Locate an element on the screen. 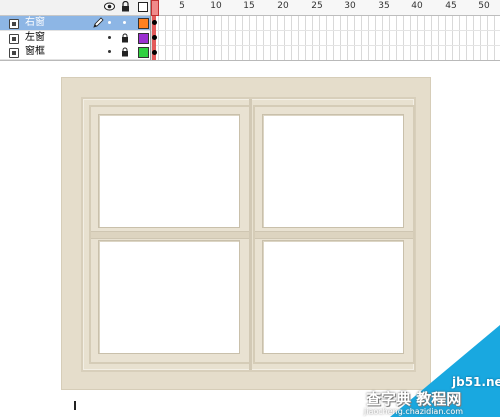 The height and width of the screenshot is (417, 500). layer-name: 右窗 is located at coordinates (35, 22).